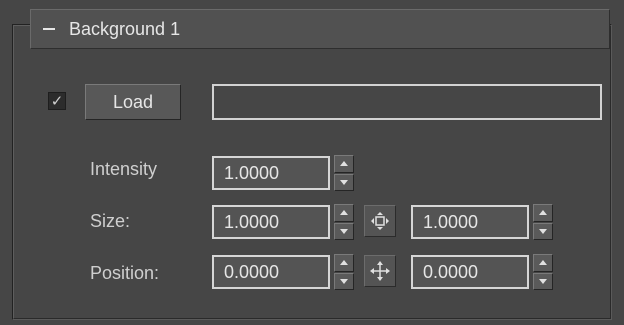  Describe the element at coordinates (125, 273) in the screenshot. I see `position-label: Position:` at that location.